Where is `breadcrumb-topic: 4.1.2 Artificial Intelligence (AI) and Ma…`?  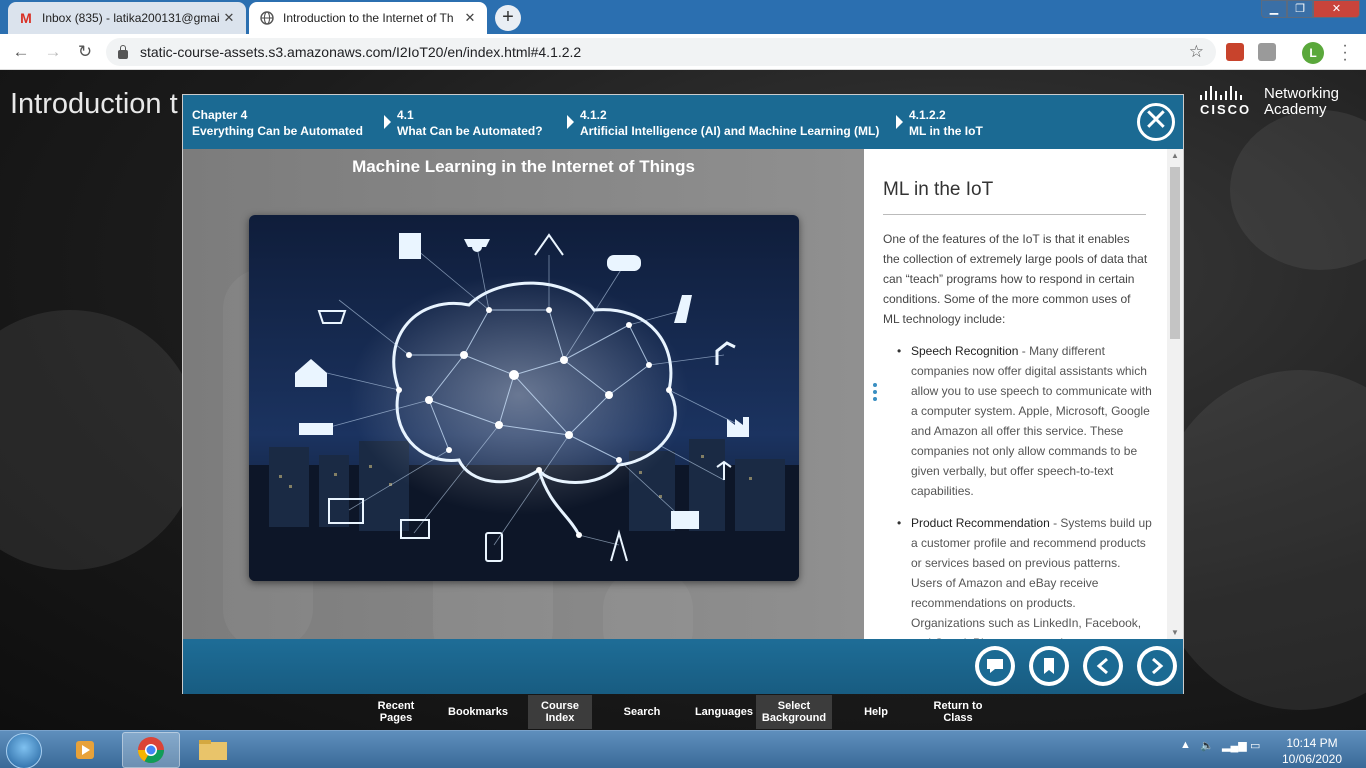
breadcrumb-topic: 4.1.2 Artificial Intelligence (AI) and Ma… is located at coordinates (729, 123).